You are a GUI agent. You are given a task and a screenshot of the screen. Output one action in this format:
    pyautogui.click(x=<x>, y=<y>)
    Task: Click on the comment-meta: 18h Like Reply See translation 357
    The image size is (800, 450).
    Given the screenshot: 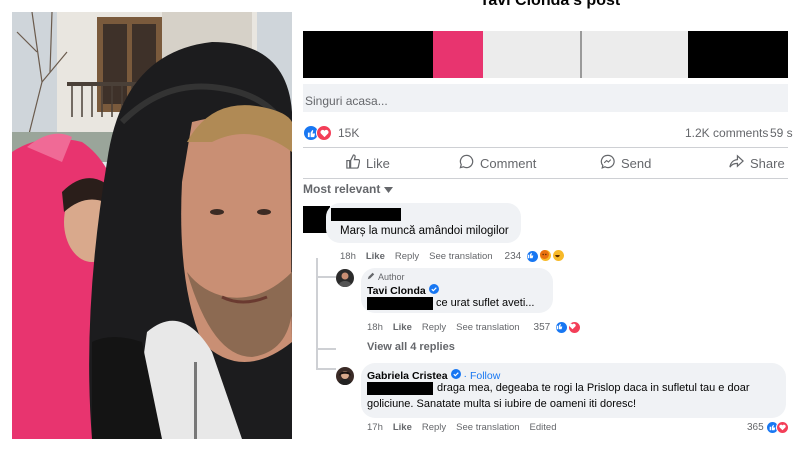 What is the action you would take?
    pyautogui.click(x=497, y=327)
    